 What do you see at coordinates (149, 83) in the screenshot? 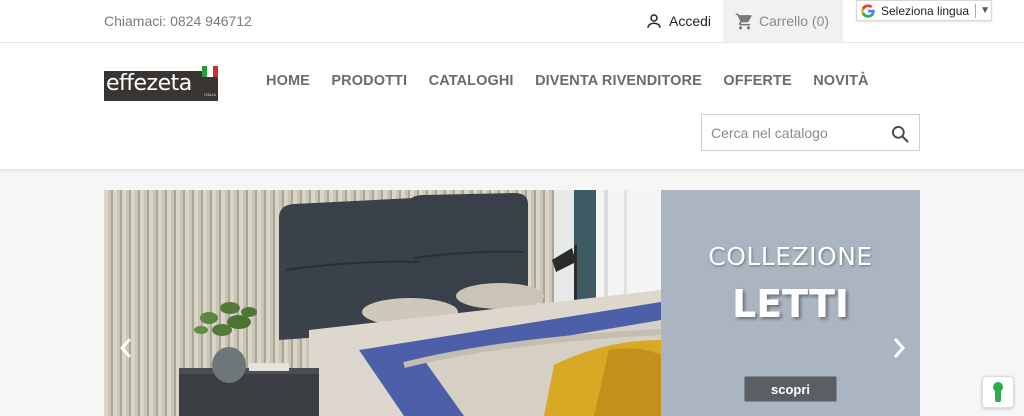
I see `logo-text: effezeta` at bounding box center [149, 83].